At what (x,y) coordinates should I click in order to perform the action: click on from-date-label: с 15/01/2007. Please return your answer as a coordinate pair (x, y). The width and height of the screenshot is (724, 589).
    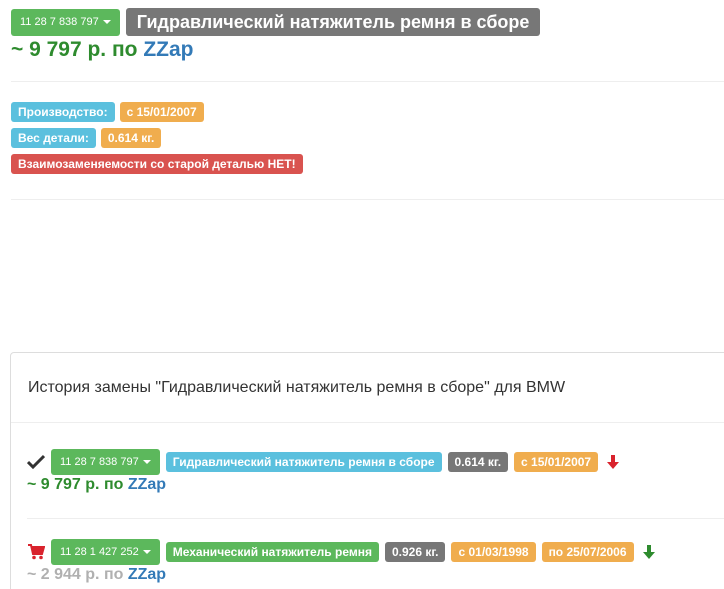
    Looking at the image, I should click on (556, 462).